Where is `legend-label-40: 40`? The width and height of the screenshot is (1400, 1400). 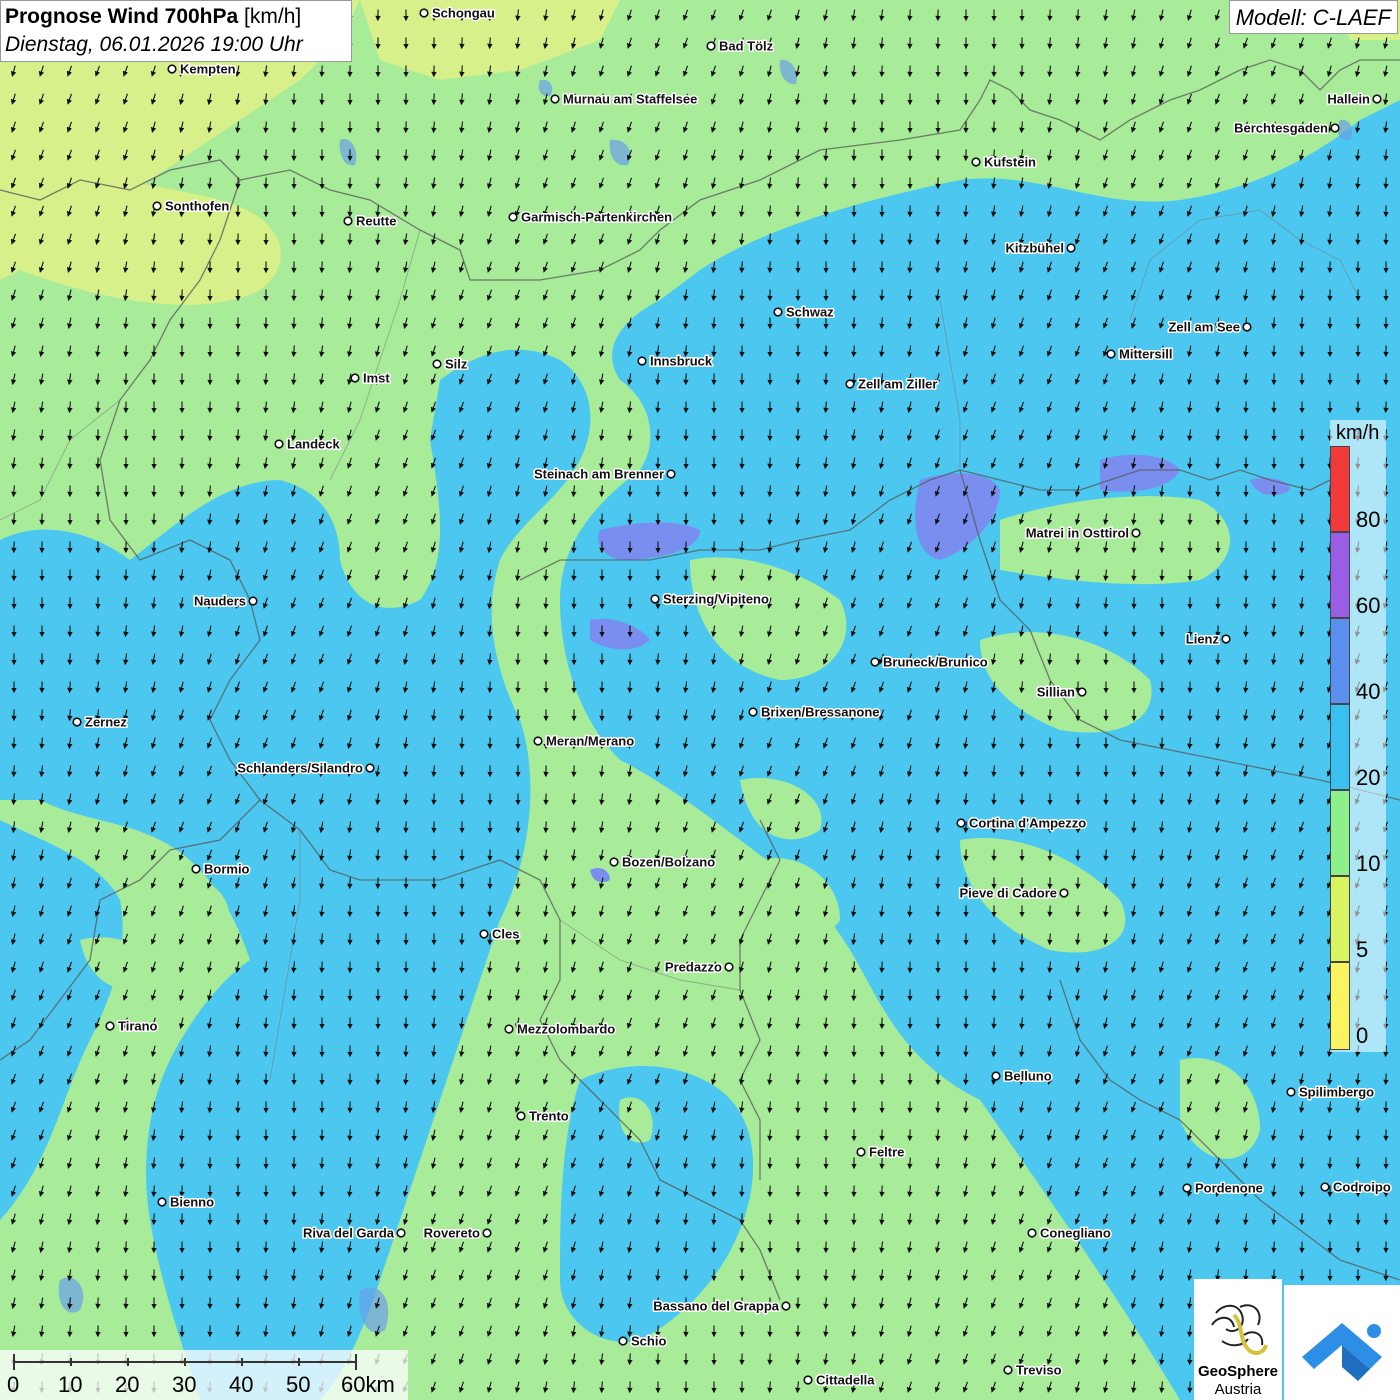 legend-label-40: 40 is located at coordinates (1368, 691).